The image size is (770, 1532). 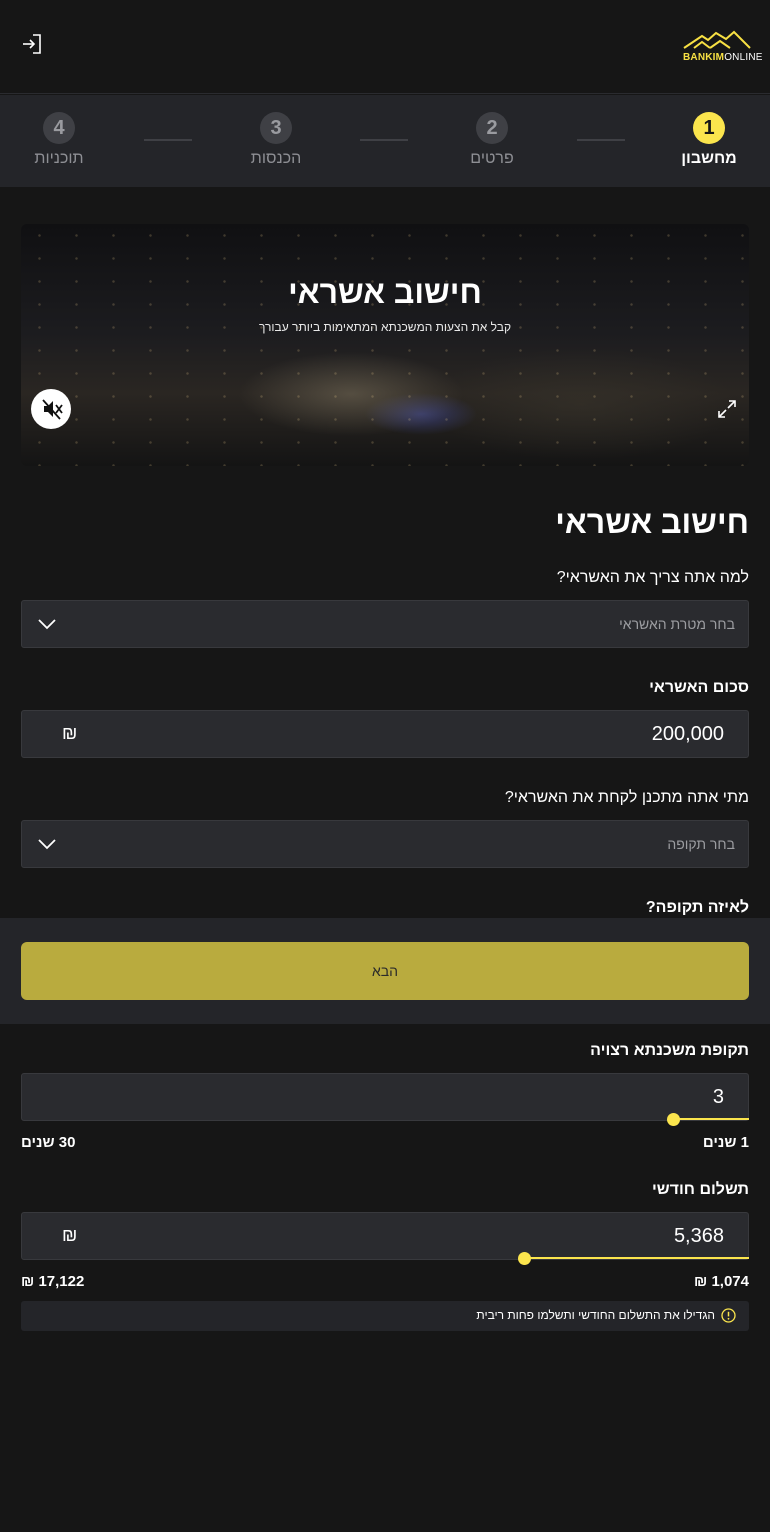 I want to click on header: BANKIMONLINE, so click(x=385, y=47).